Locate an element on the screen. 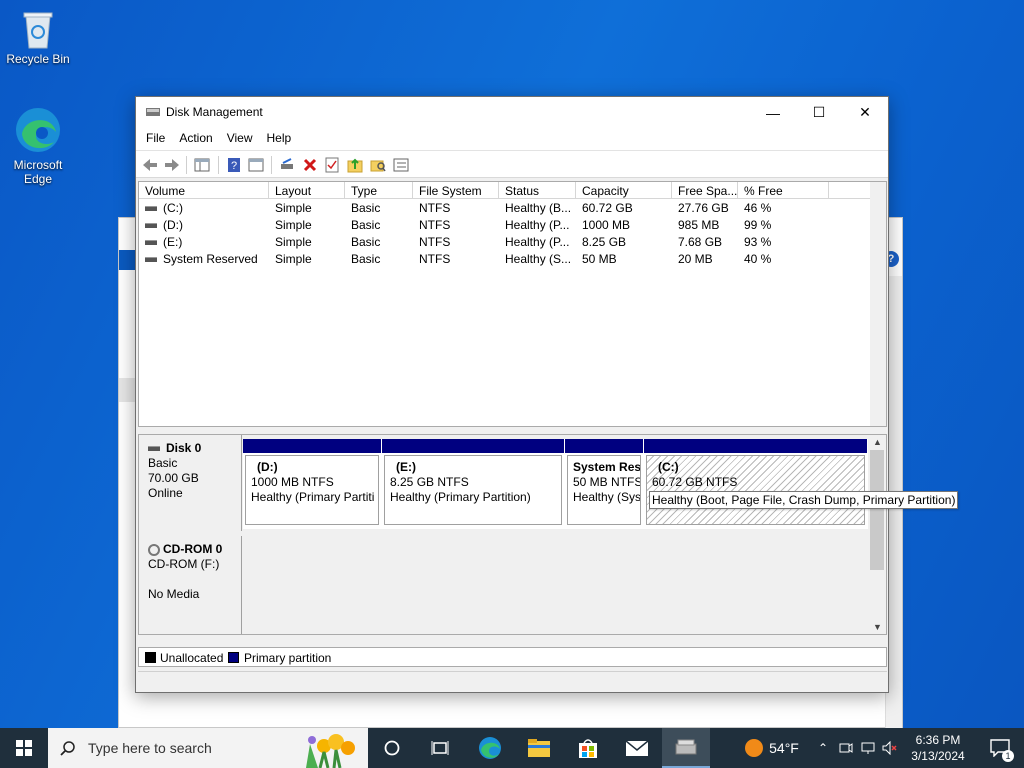  partition-size: 50 MB NTFS is located at coordinates (607, 482).